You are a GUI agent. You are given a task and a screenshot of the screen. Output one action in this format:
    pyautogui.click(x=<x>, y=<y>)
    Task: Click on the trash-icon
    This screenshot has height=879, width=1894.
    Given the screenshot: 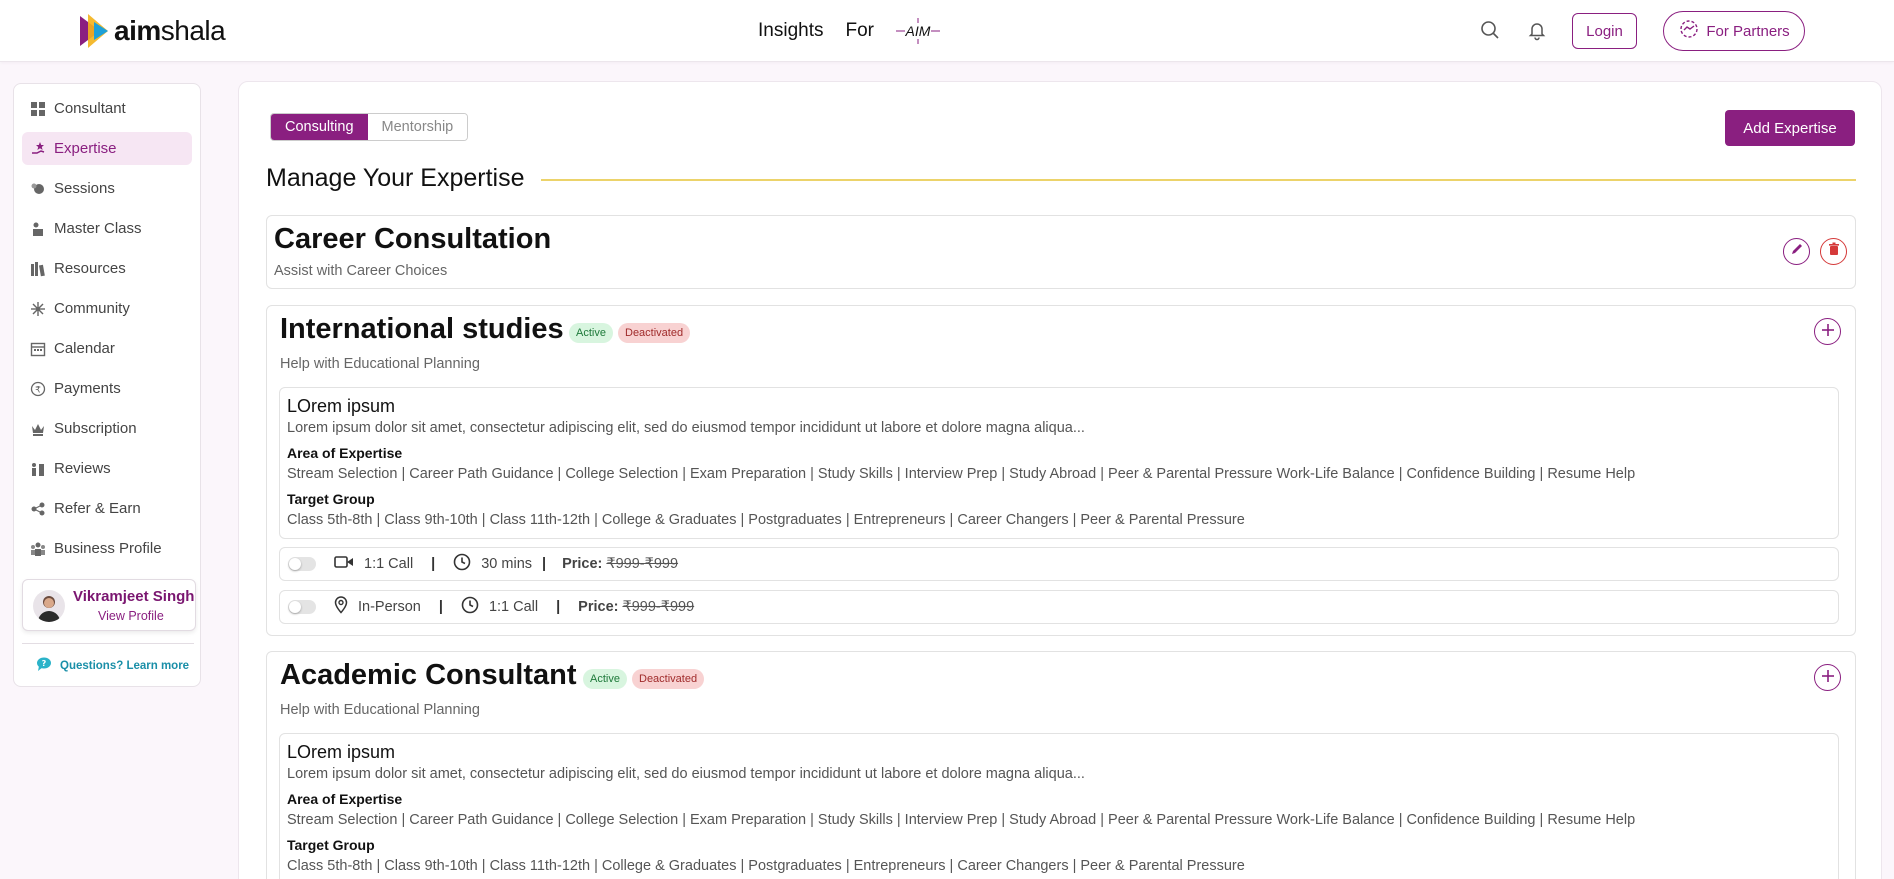 What is the action you would take?
    pyautogui.click(x=1834, y=251)
    